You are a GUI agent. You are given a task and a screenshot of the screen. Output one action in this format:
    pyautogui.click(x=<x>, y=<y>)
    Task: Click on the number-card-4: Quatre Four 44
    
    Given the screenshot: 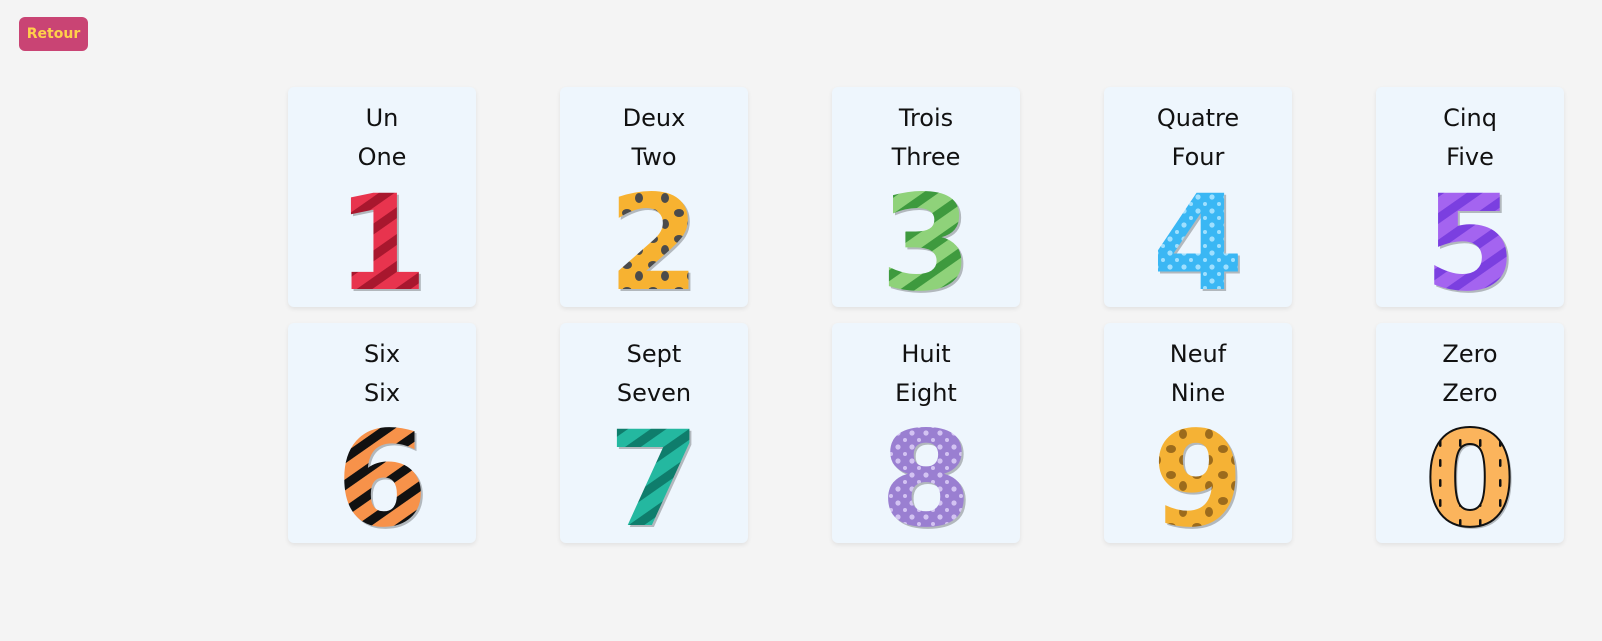 What is the action you would take?
    pyautogui.click(x=1198, y=197)
    